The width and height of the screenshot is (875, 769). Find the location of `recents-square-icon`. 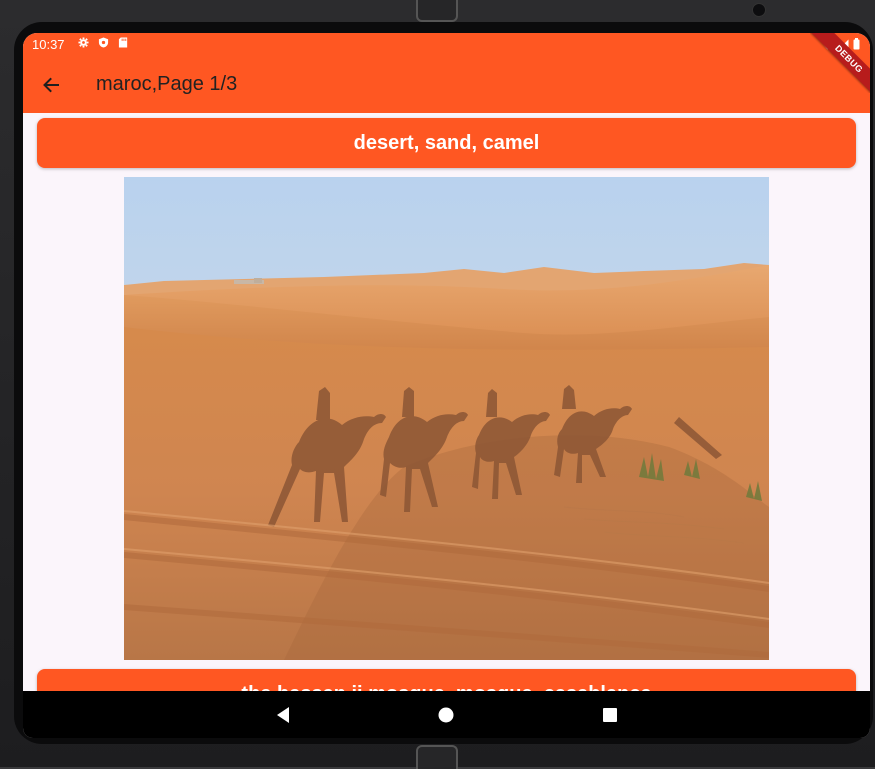

recents-square-icon is located at coordinates (610, 715).